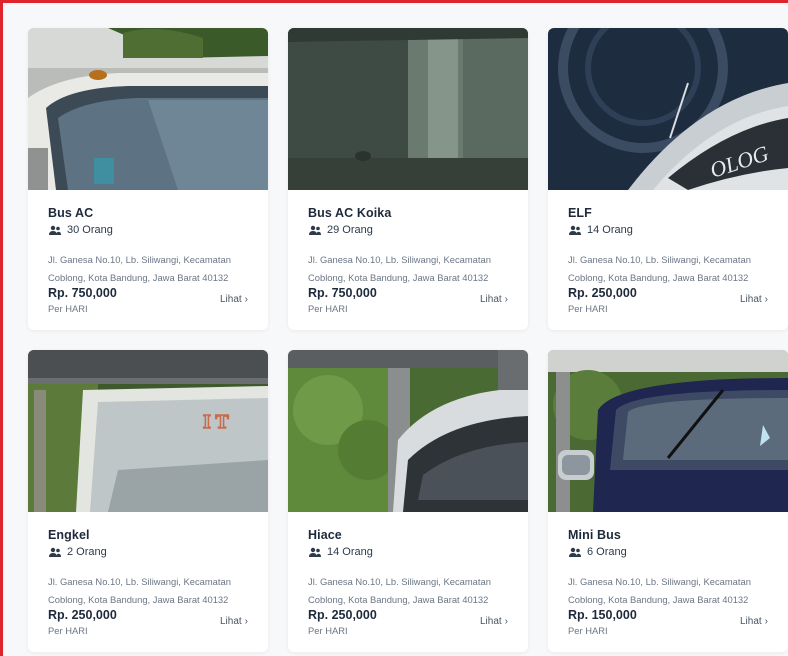  I want to click on svg-text: I T, so click(216, 422).